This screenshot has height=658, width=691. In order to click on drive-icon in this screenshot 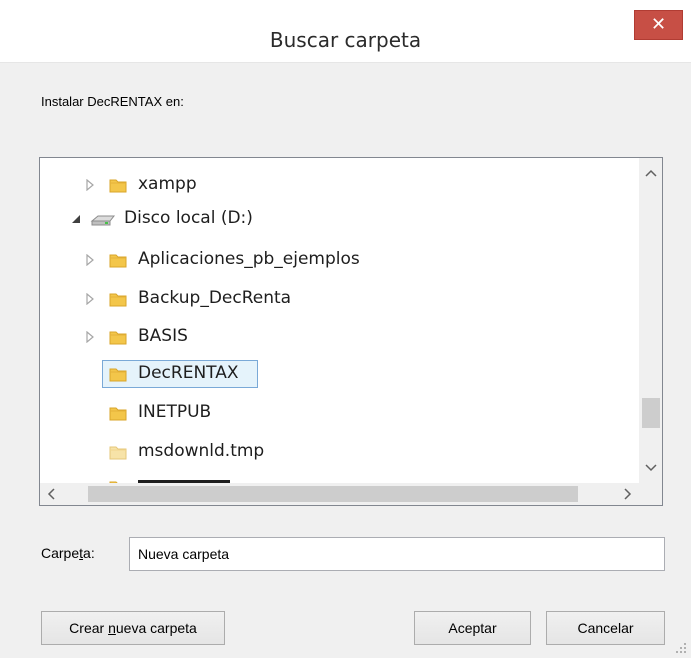, I will do `click(103, 220)`.